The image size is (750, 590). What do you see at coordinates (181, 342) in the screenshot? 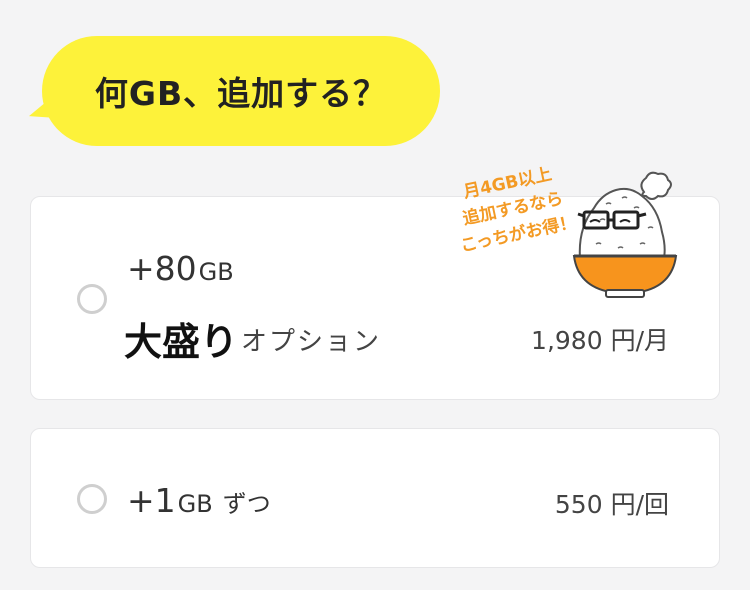
I see `option-name: 大盛り` at bounding box center [181, 342].